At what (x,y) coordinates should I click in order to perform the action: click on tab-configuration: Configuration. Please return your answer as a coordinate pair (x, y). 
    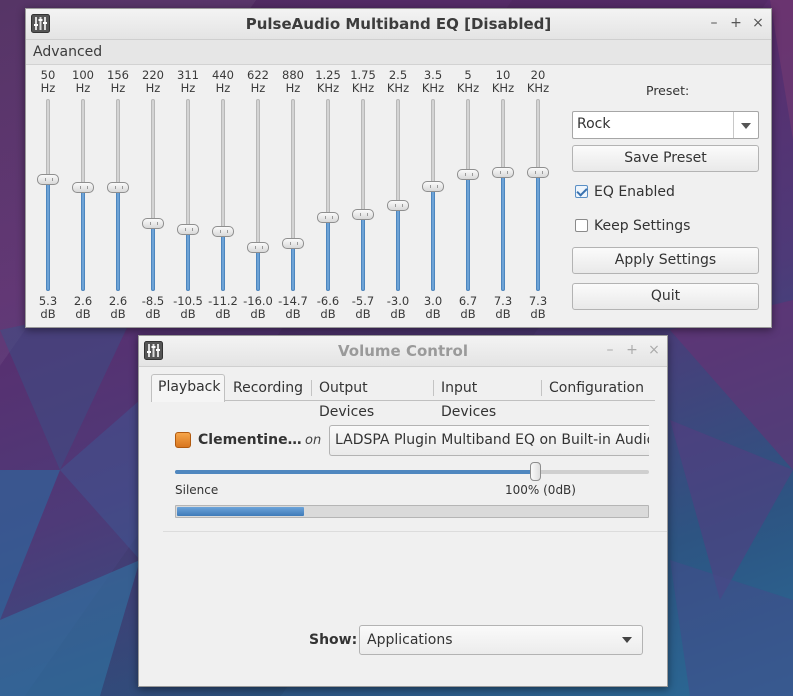
    Looking at the image, I should click on (598, 388).